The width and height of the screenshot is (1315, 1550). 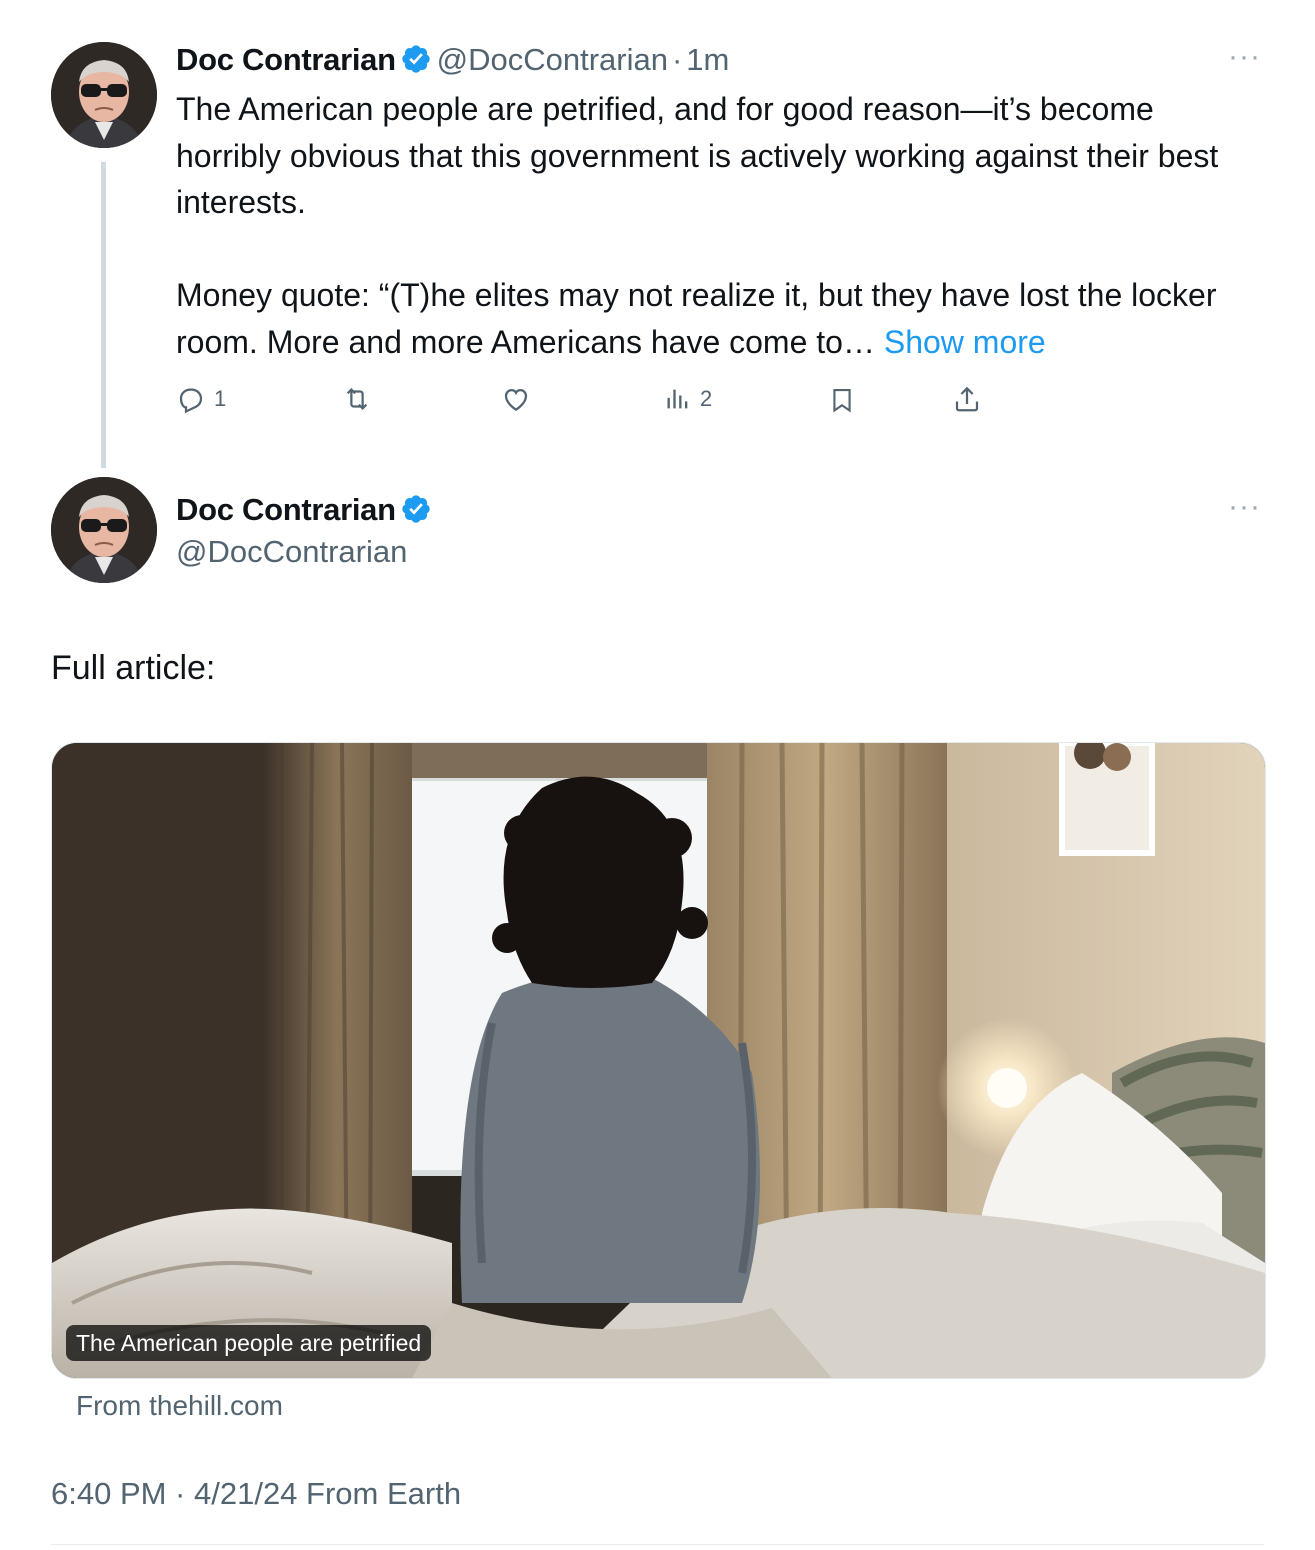 I want to click on card-source-domain: From thehill.com, so click(x=179, y=1406).